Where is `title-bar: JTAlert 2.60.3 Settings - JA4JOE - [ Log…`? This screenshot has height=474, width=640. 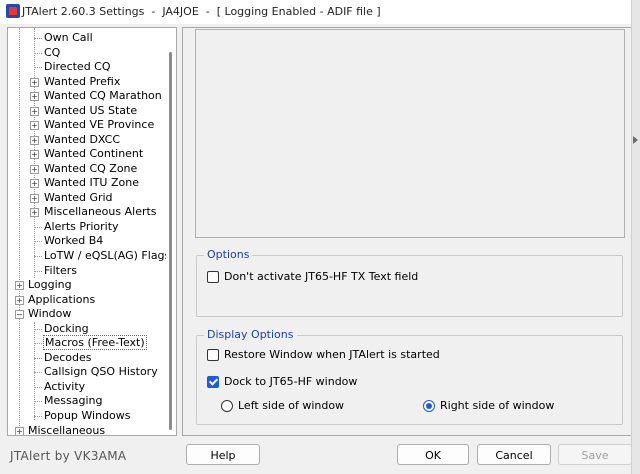
title-bar: JTAlert 2.60.3 Settings - JA4JOE - [ Log… is located at coordinates (320, 12).